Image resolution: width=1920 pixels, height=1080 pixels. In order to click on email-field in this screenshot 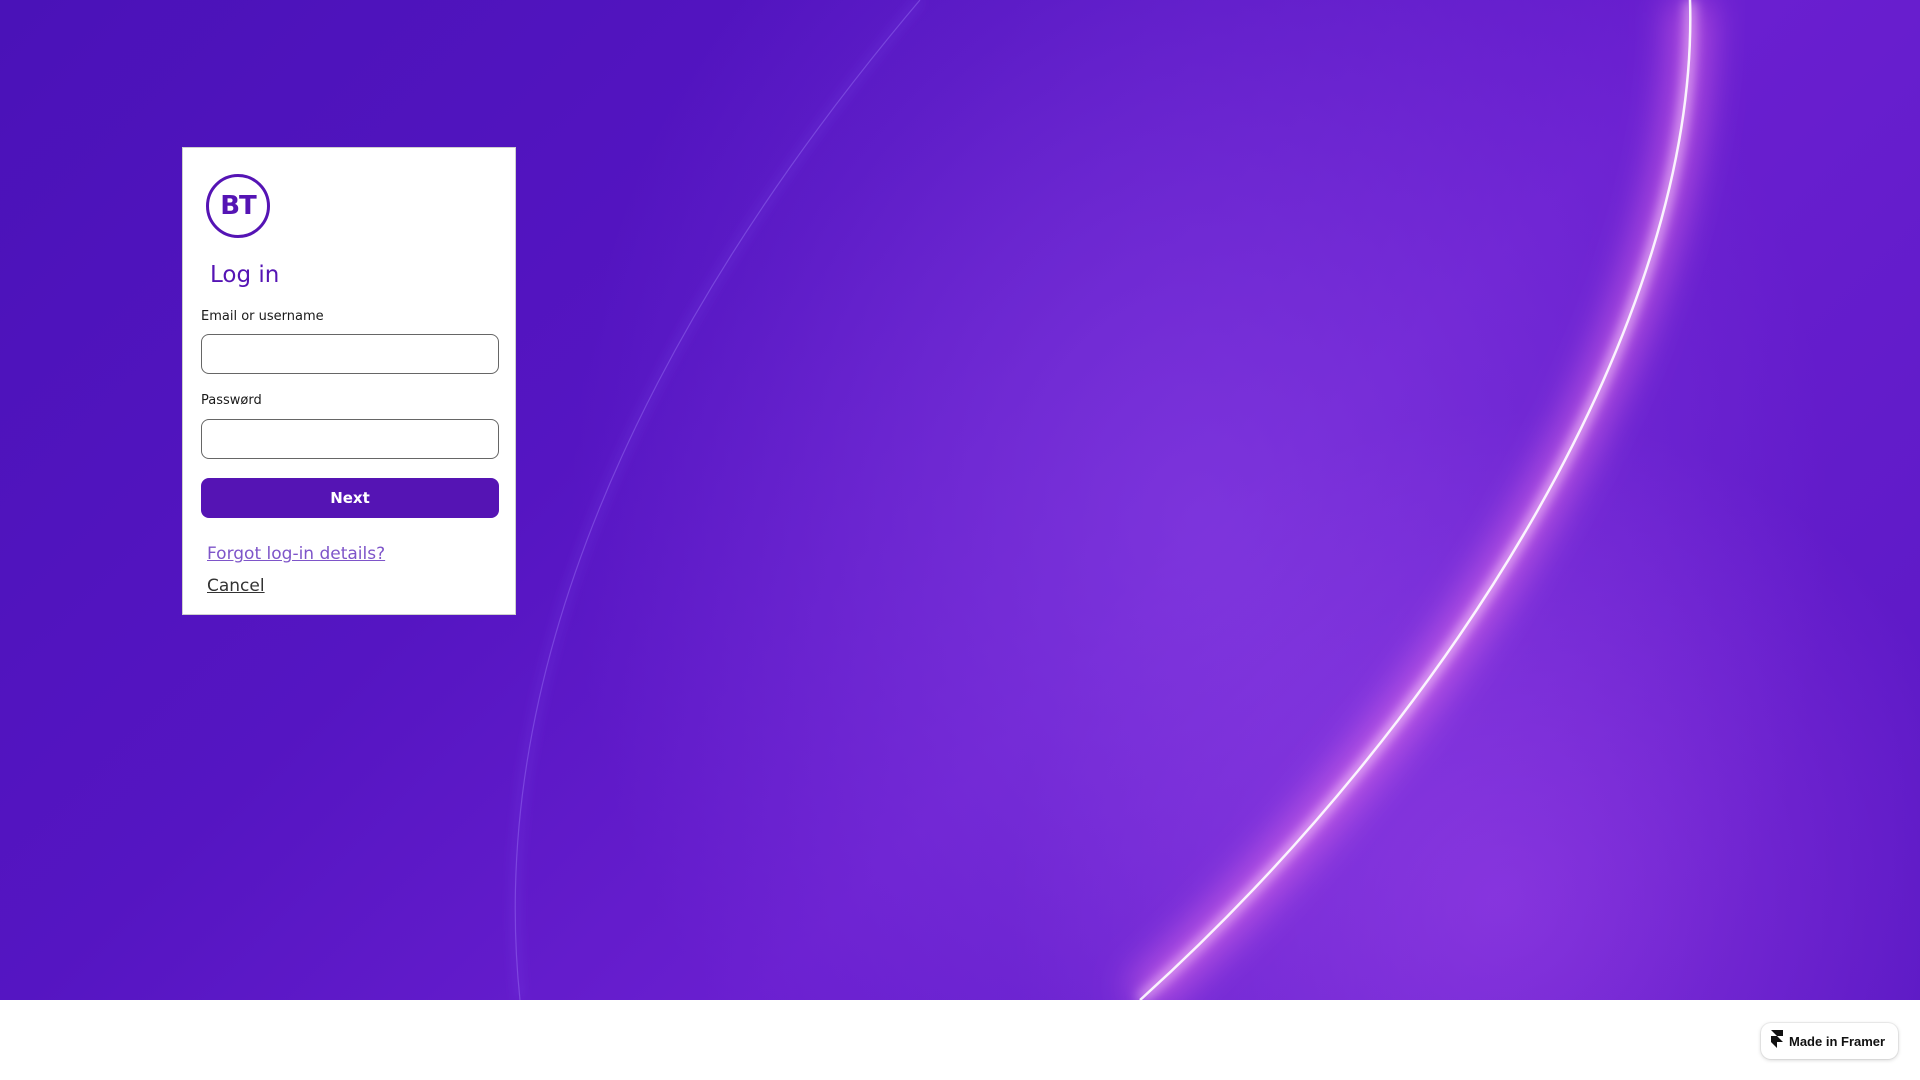, I will do `click(350, 354)`.